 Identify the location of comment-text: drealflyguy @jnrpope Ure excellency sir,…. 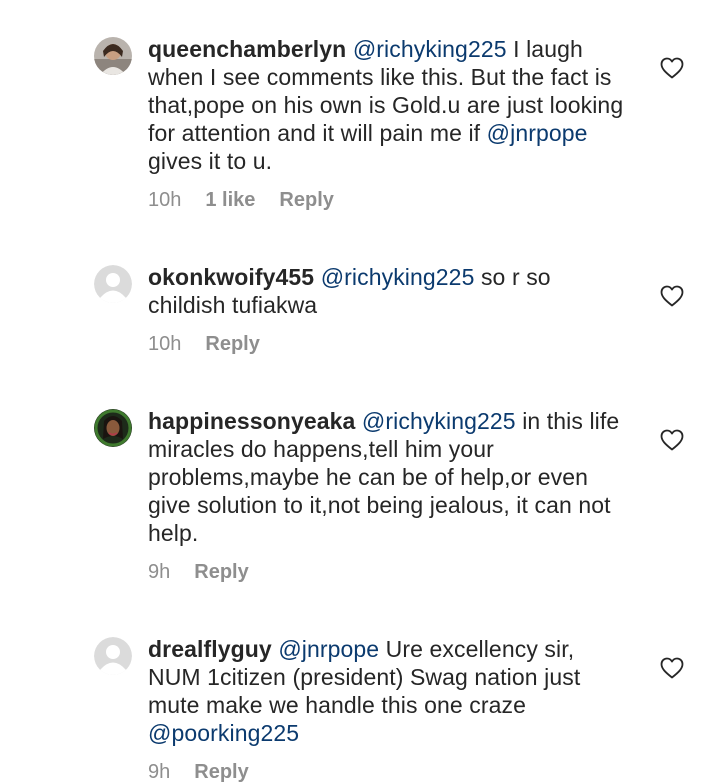
(388, 691).